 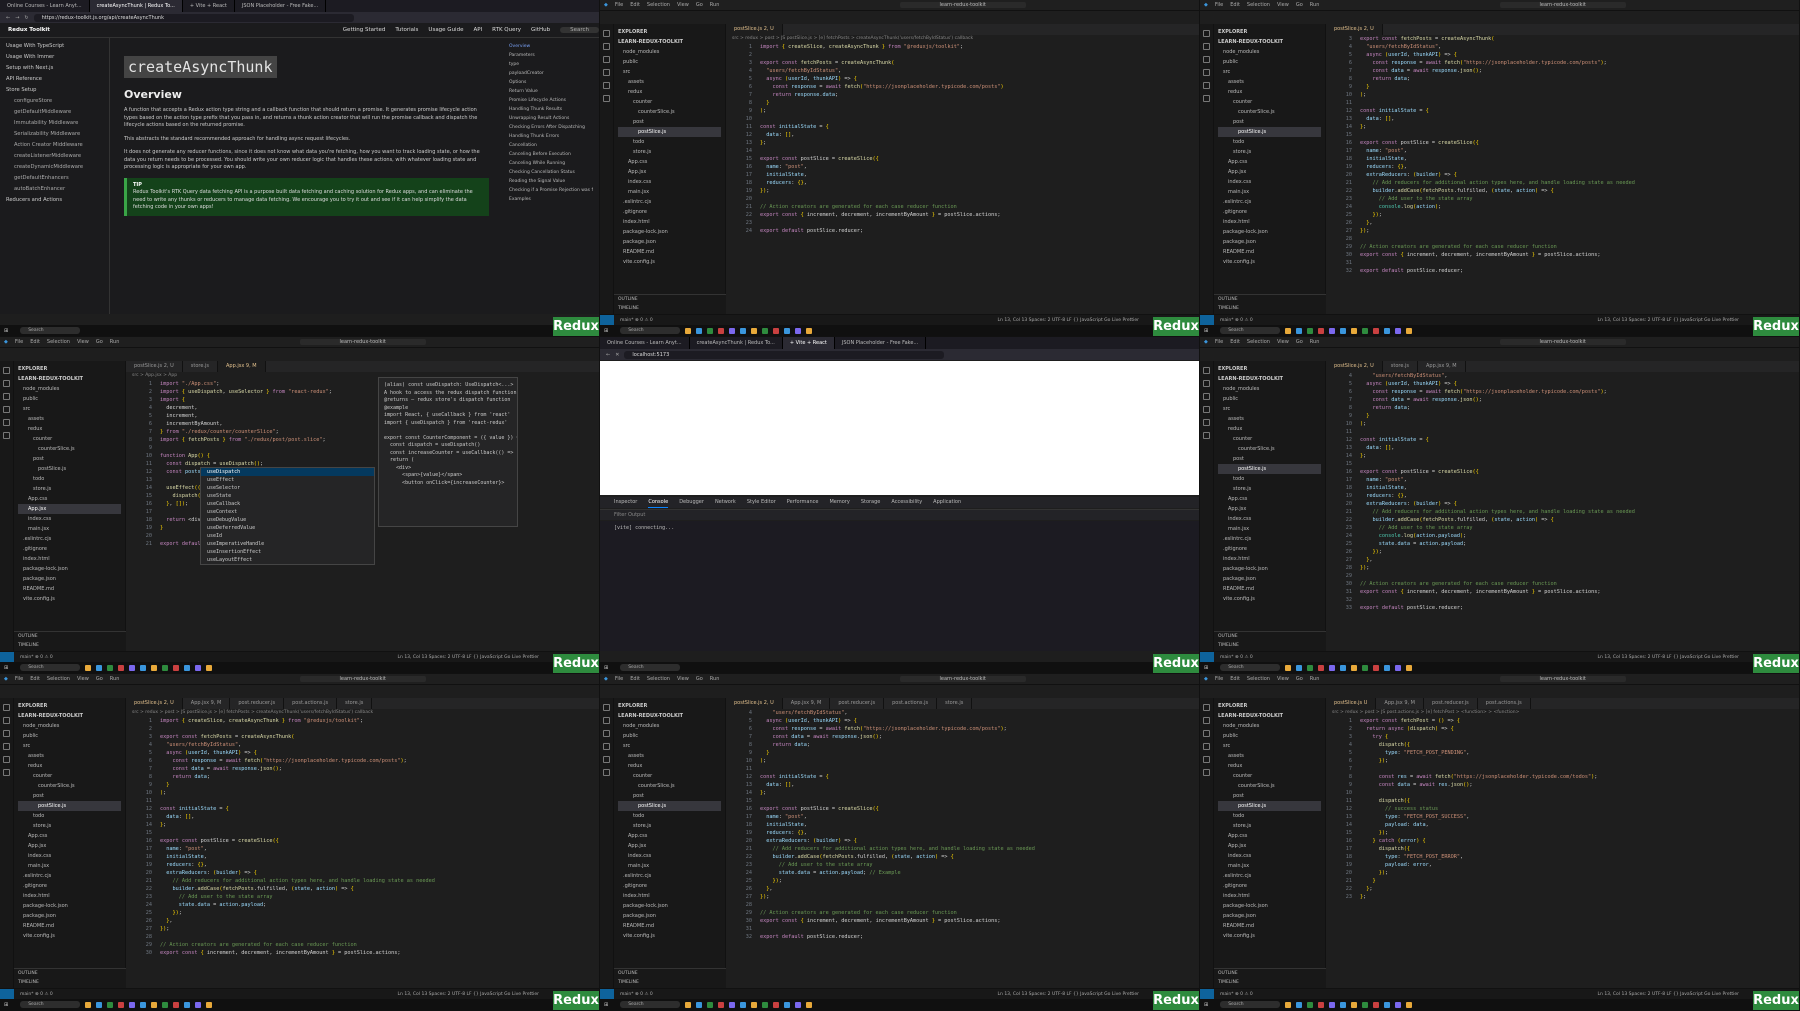 I want to click on suggestion-item: useState, so click(x=287, y=496).